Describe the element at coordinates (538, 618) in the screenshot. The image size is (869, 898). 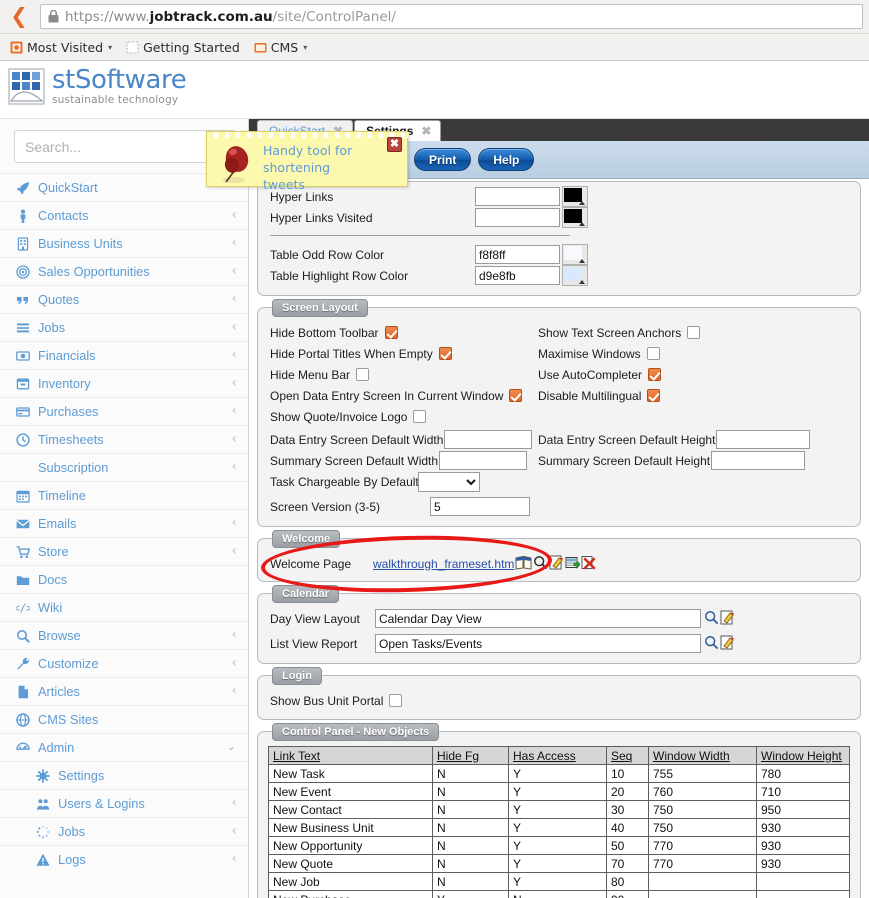
I see `day-view-layout-input` at that location.